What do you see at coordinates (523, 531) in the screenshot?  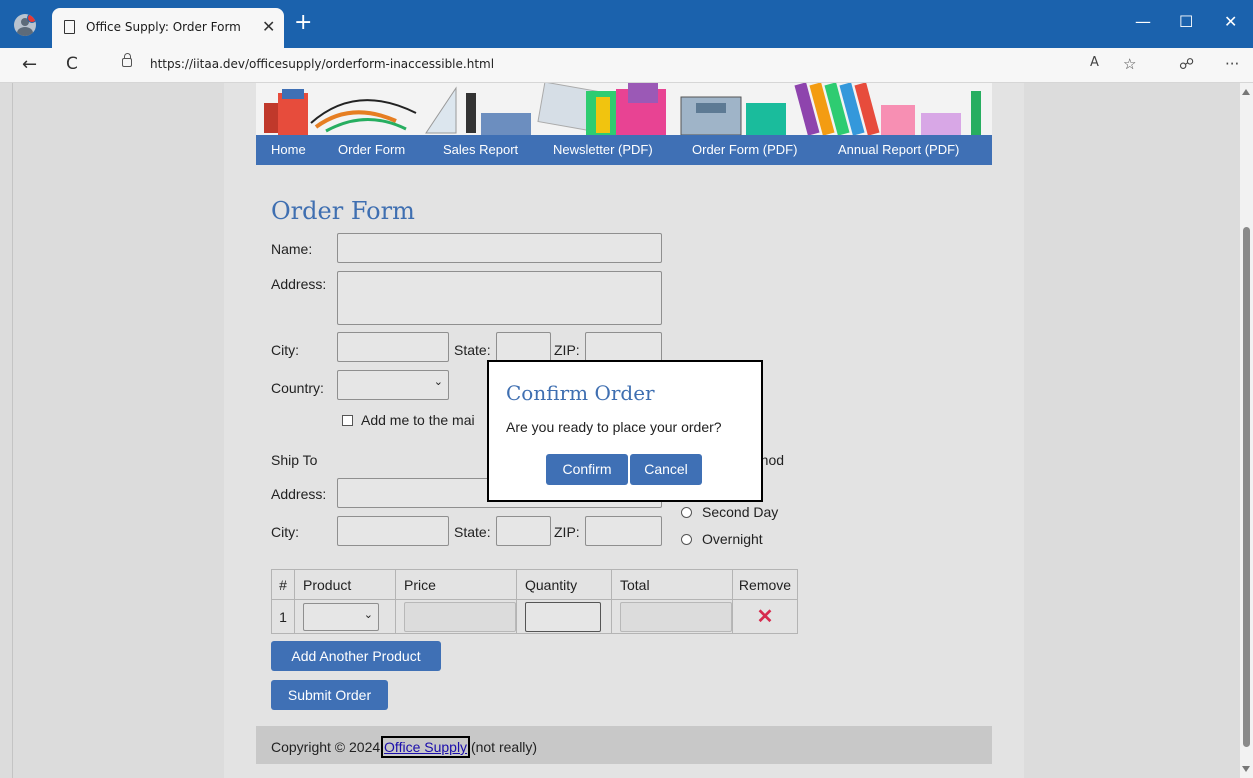 I see `ship-state-input` at bounding box center [523, 531].